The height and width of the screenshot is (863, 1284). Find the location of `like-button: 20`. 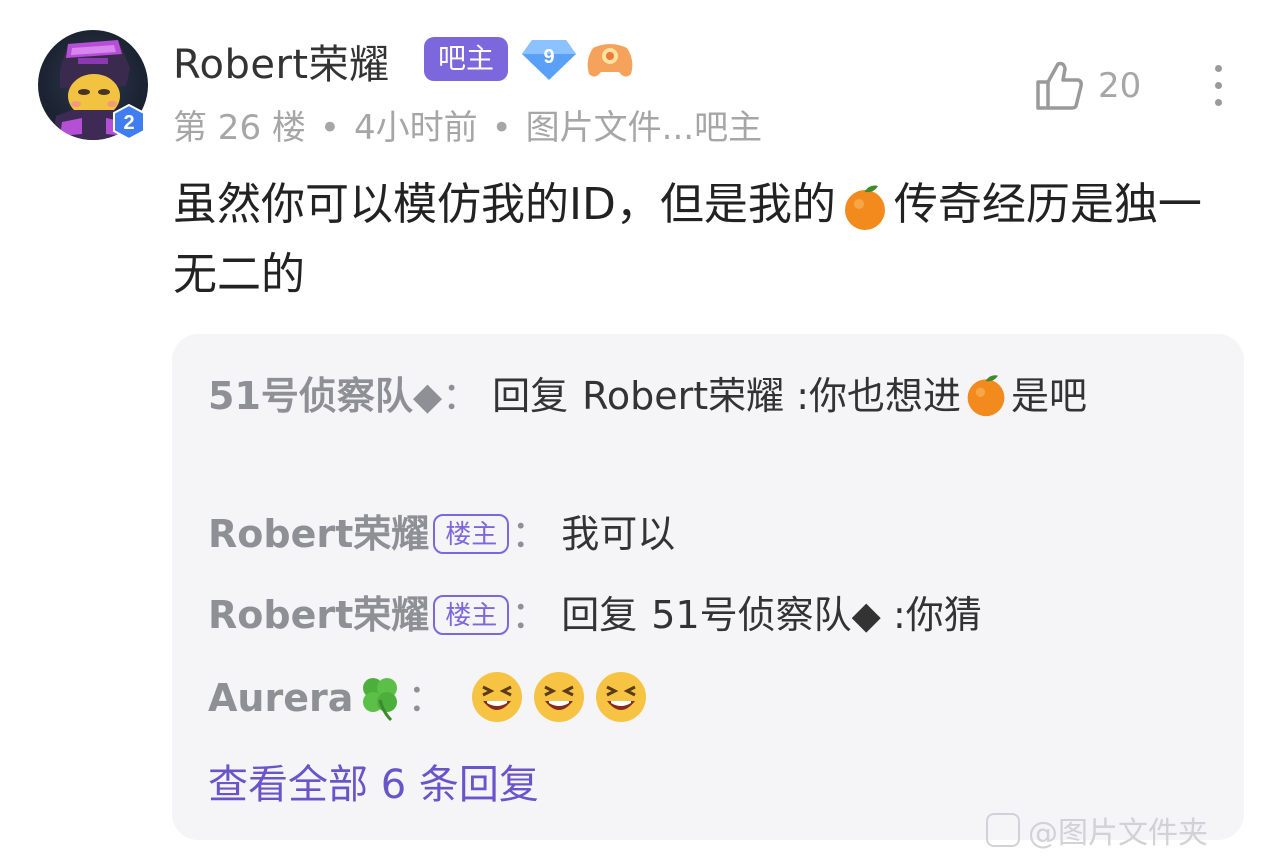

like-button: 20 is located at coordinates (1087, 86).